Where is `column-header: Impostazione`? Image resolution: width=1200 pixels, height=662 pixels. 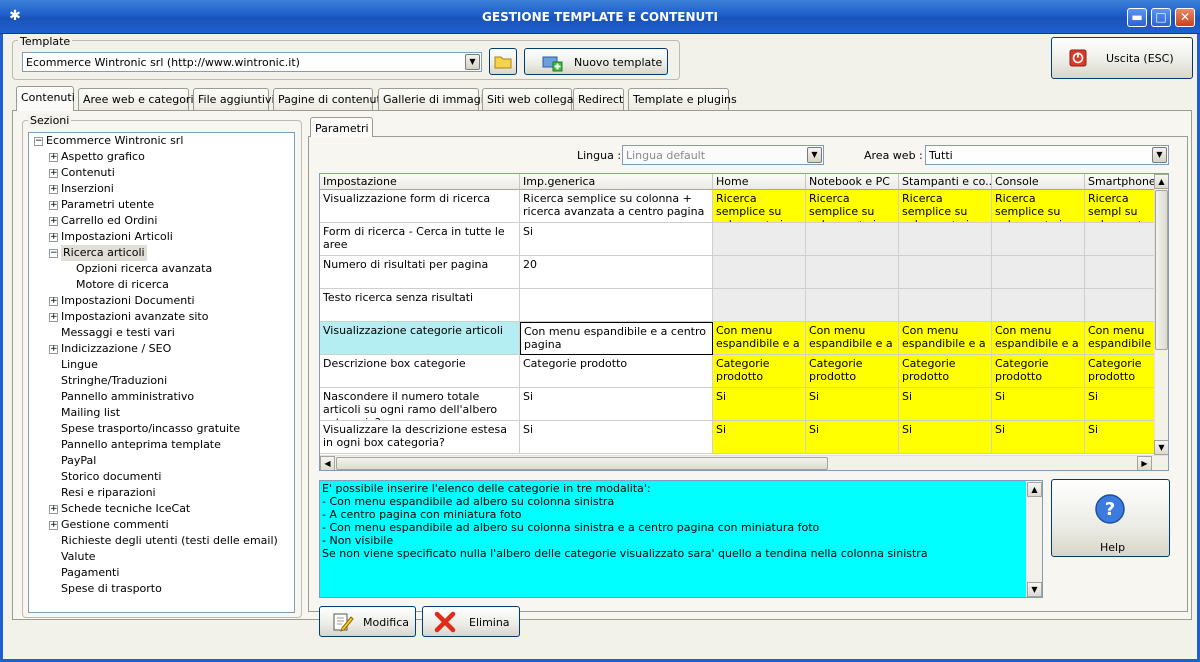 column-header: Impostazione is located at coordinates (420, 182).